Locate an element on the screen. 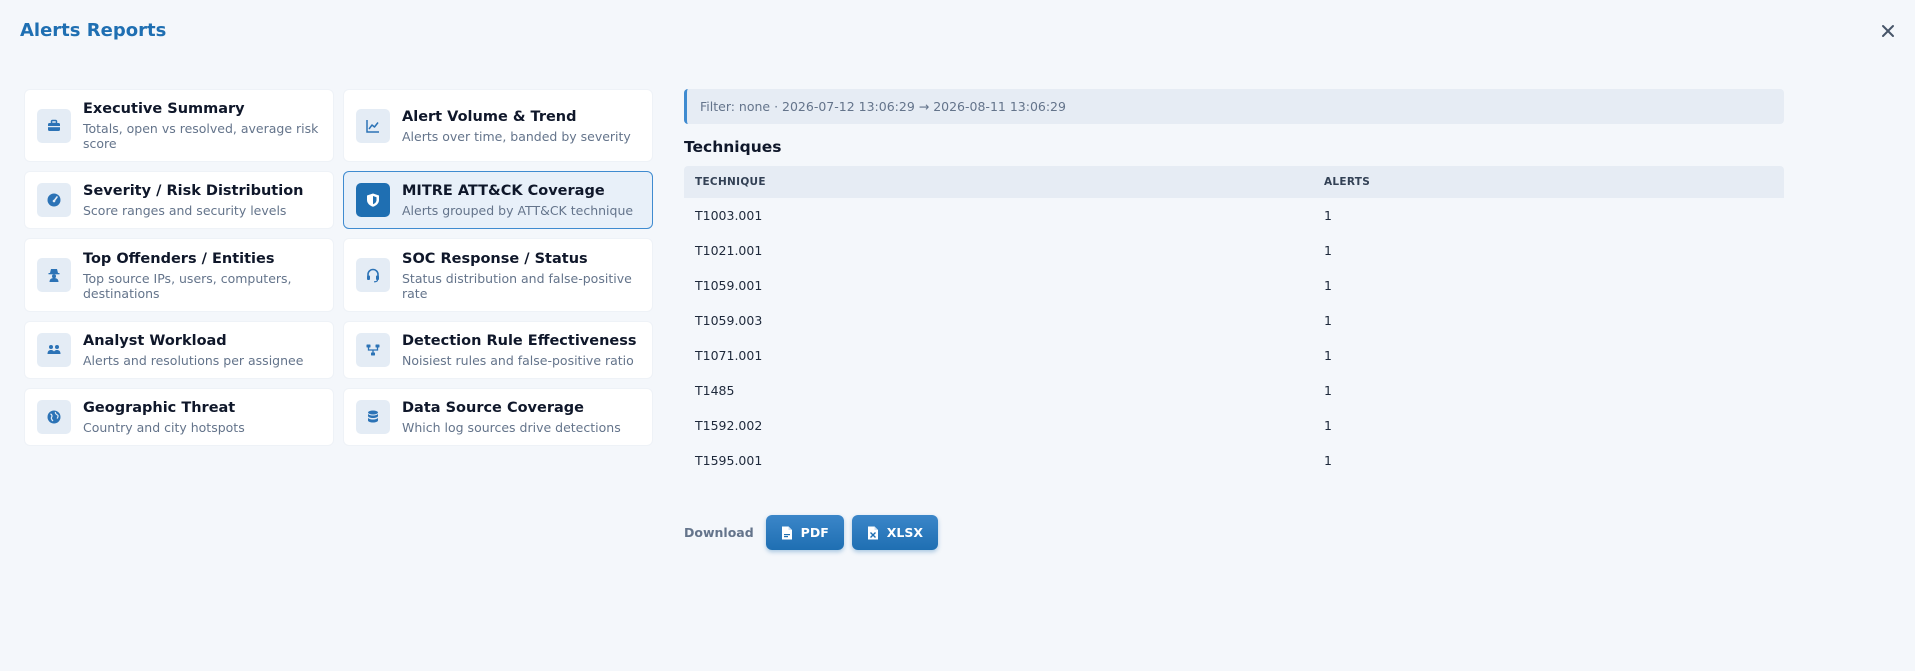 This screenshot has width=1915, height=671. shield-icon is located at coordinates (373, 200).